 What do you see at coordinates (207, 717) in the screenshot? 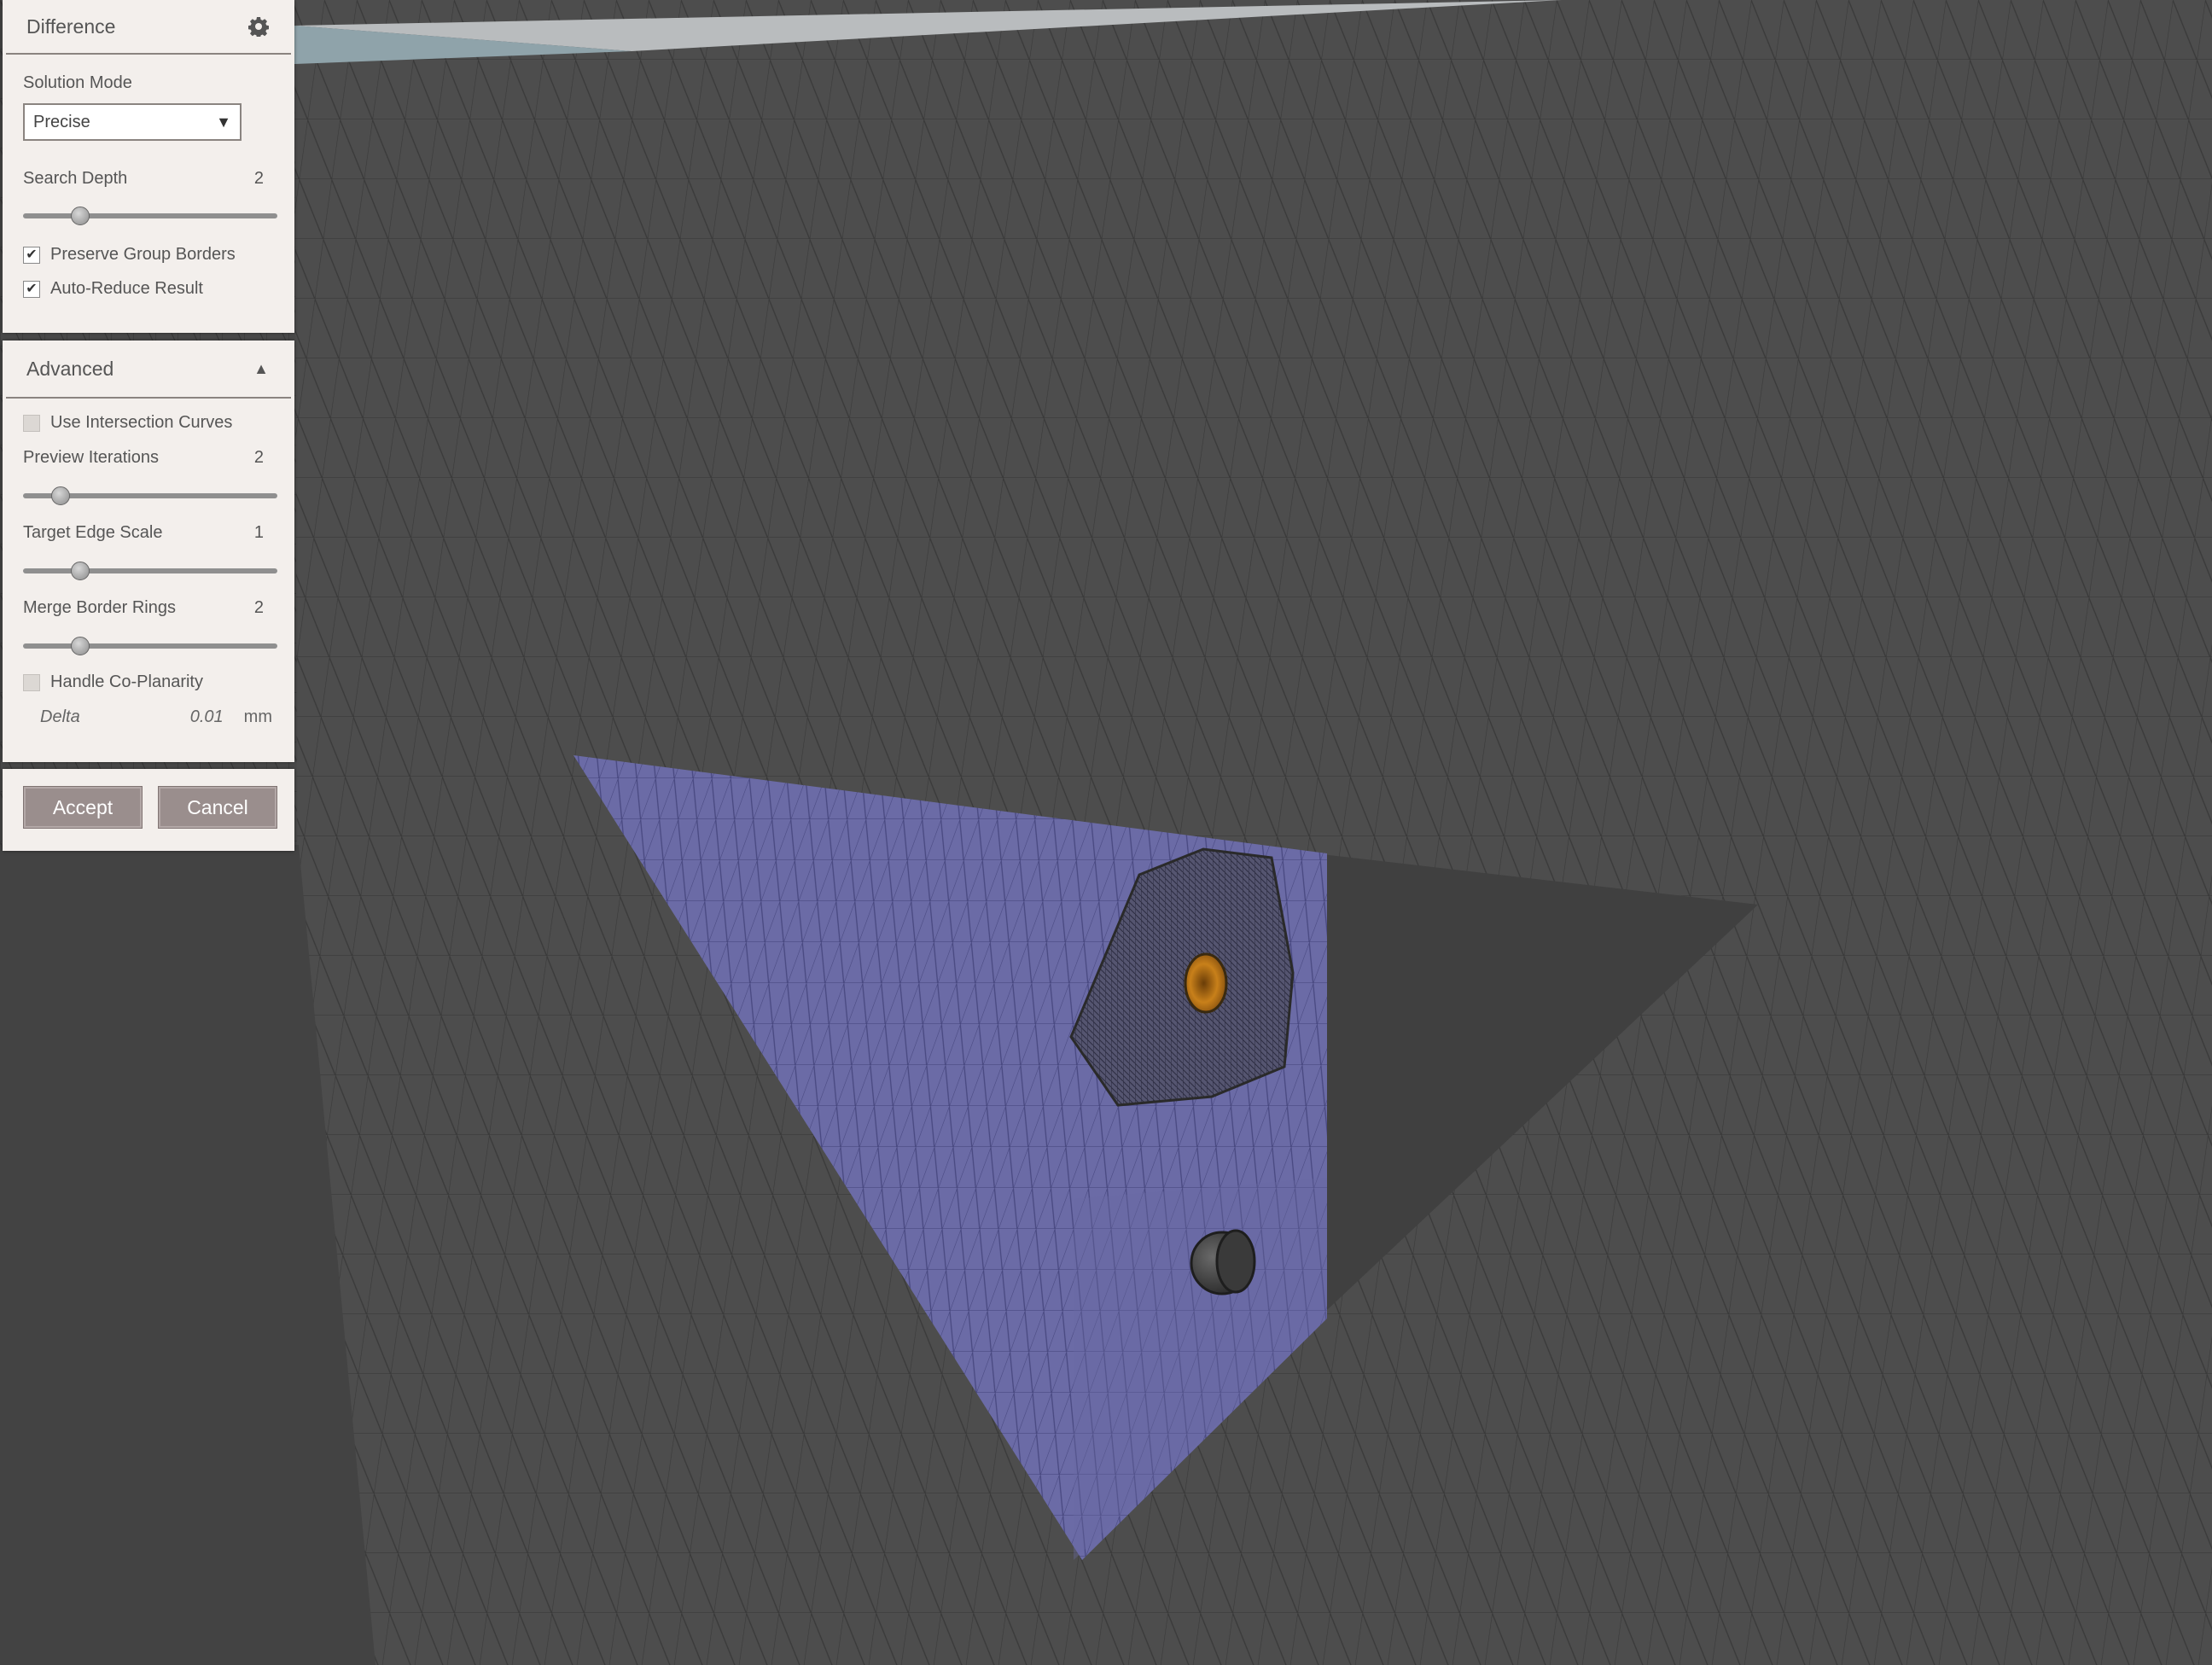
I see `delta-input: 0.01` at bounding box center [207, 717].